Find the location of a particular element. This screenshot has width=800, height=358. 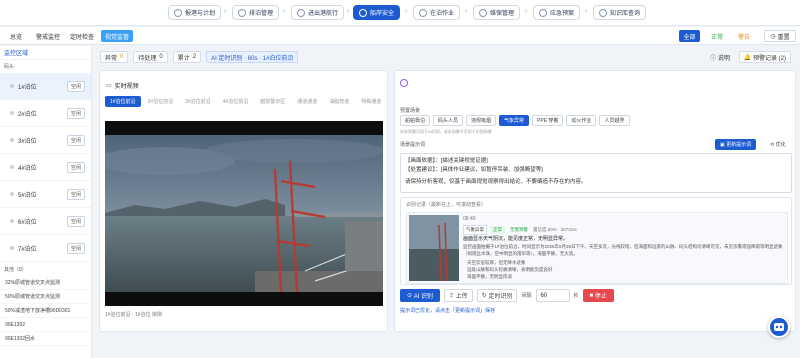

nav-berth-label: 排泊管理 is located at coordinates (261, 14).